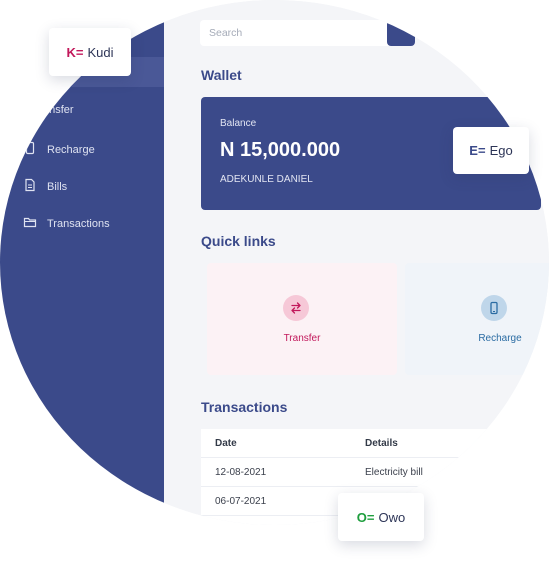 The width and height of the screenshot is (549, 566). Describe the element at coordinates (75, 52) in the screenshot. I see `kudi-badge-prefix: K=` at that location.